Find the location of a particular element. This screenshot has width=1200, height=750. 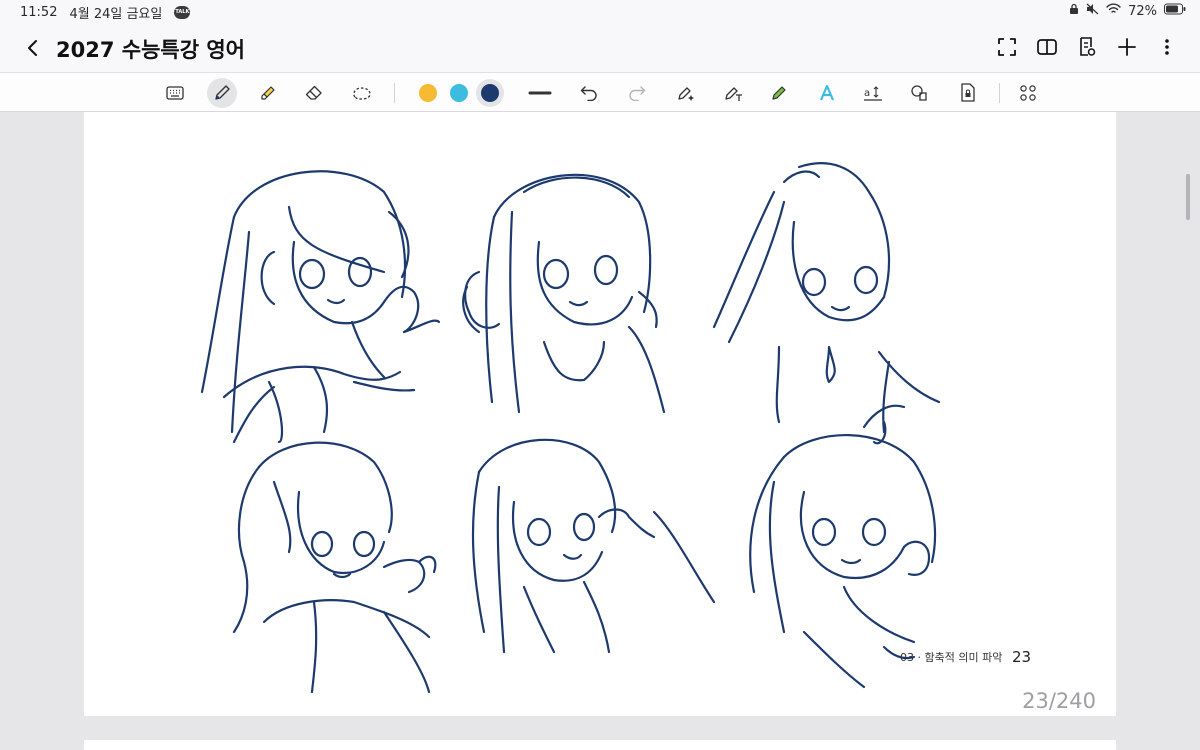

line-thickness-tool is located at coordinates (540, 93).